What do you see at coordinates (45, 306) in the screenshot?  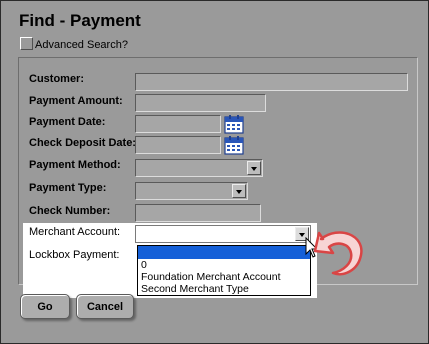 I see `go-button: Go` at bounding box center [45, 306].